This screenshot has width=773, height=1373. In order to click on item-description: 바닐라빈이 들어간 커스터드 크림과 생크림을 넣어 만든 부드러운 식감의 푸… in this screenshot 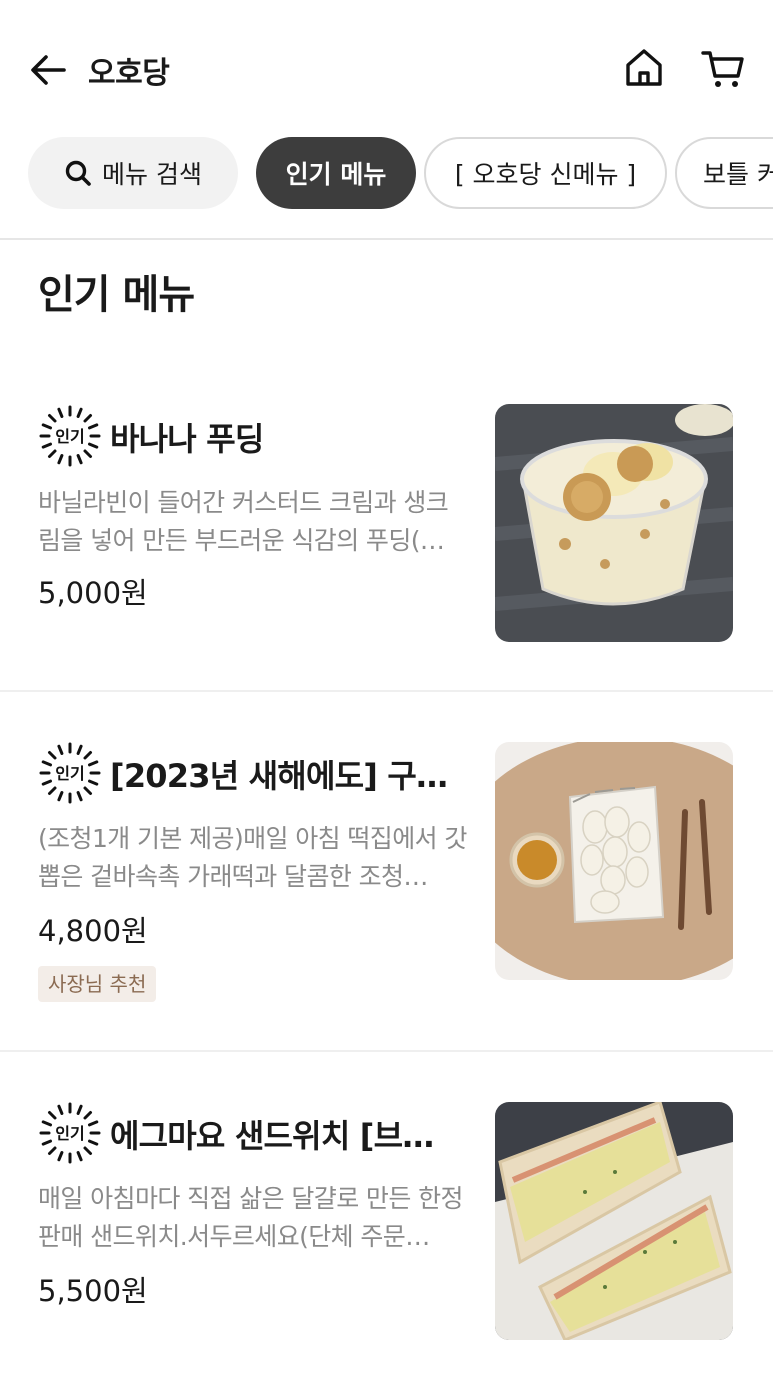, I will do `click(243, 521)`.